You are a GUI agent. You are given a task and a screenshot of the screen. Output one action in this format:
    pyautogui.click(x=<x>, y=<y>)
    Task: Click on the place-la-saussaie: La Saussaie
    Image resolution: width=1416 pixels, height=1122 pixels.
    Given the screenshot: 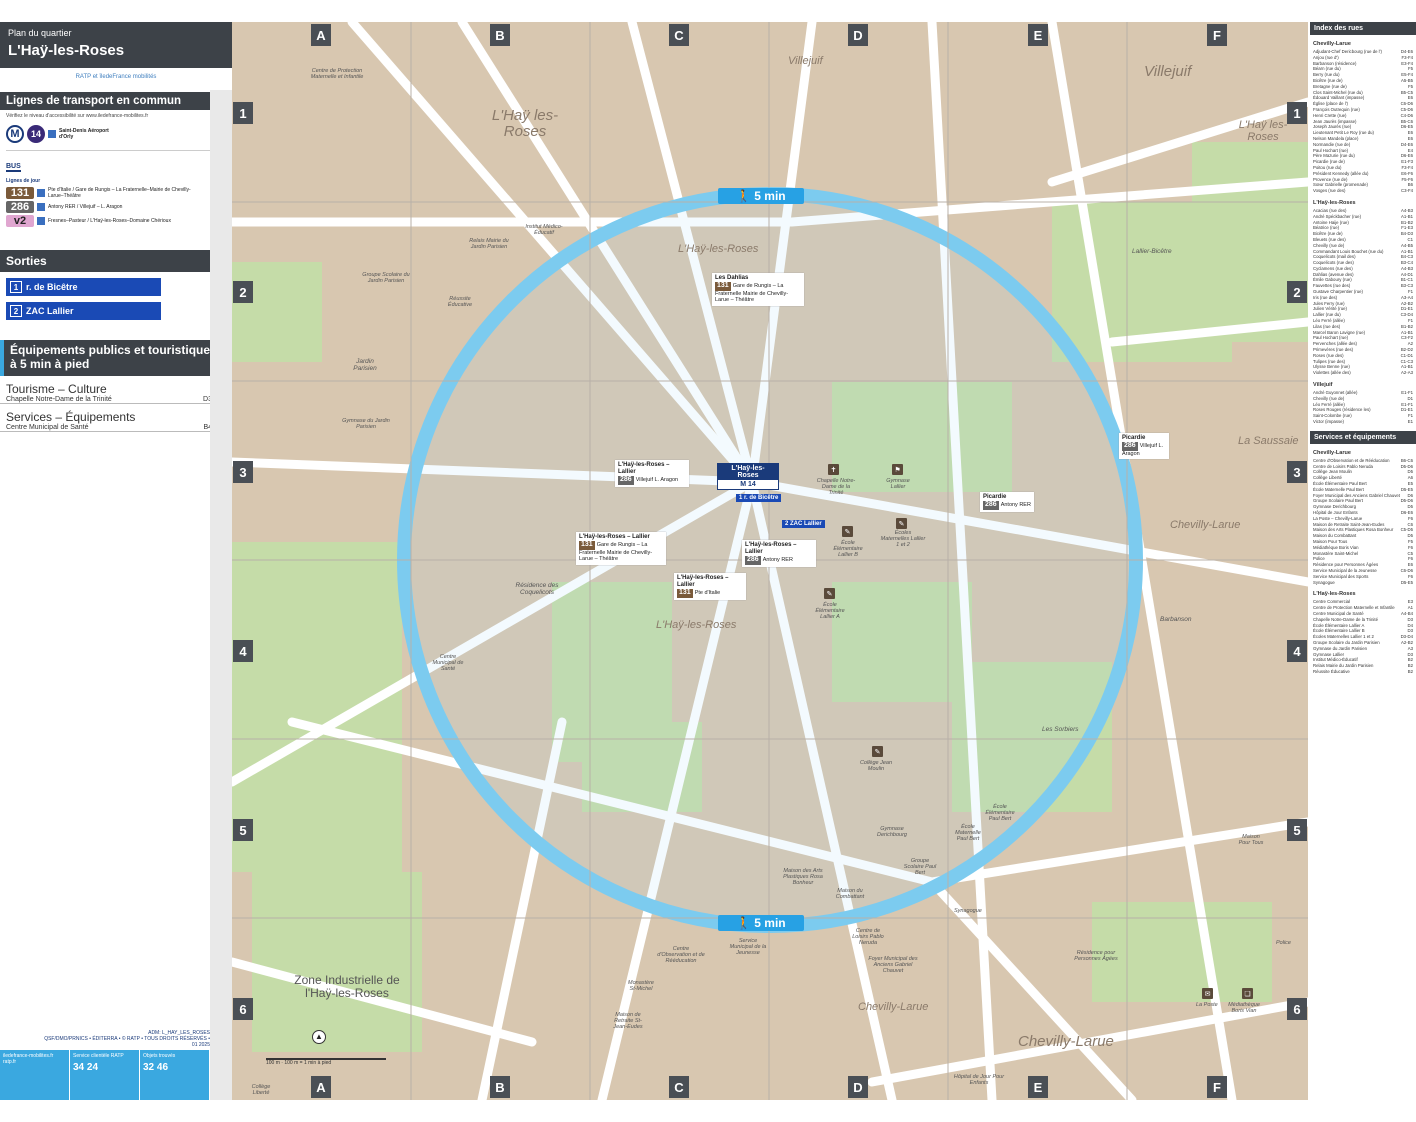 What is the action you would take?
    pyautogui.click(x=1268, y=441)
    